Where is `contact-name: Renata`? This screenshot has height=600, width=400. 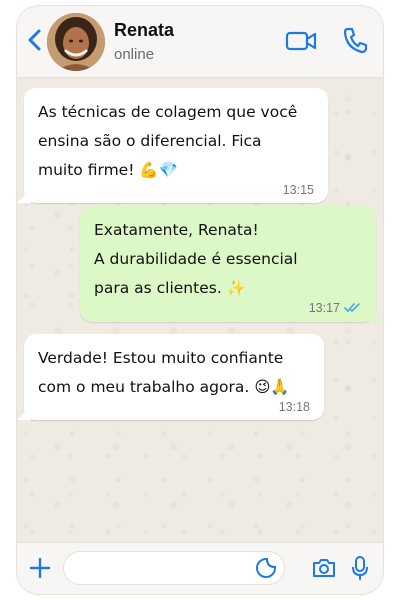
contact-name: Renata is located at coordinates (144, 30).